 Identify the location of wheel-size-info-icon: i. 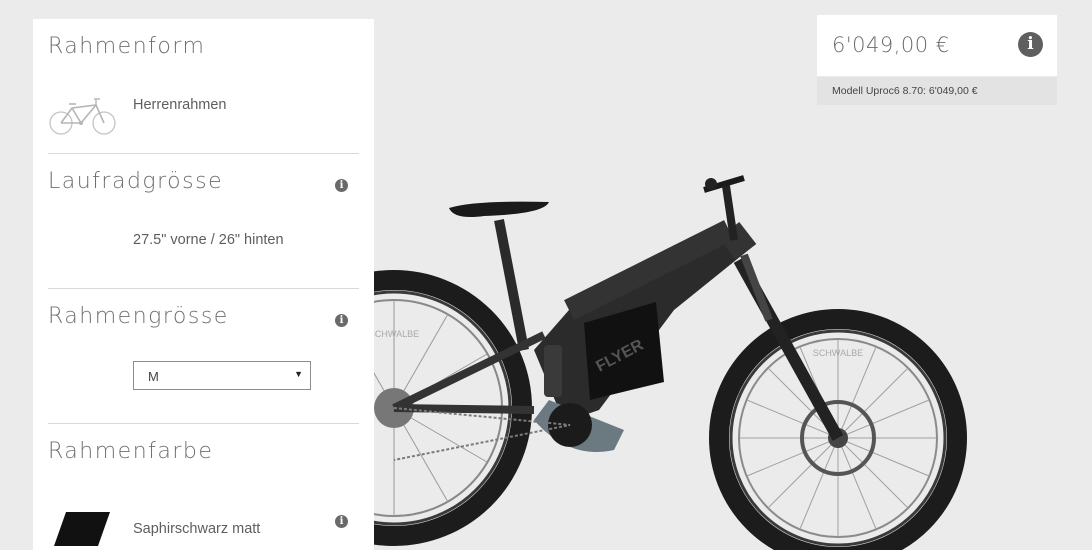
(341, 185).